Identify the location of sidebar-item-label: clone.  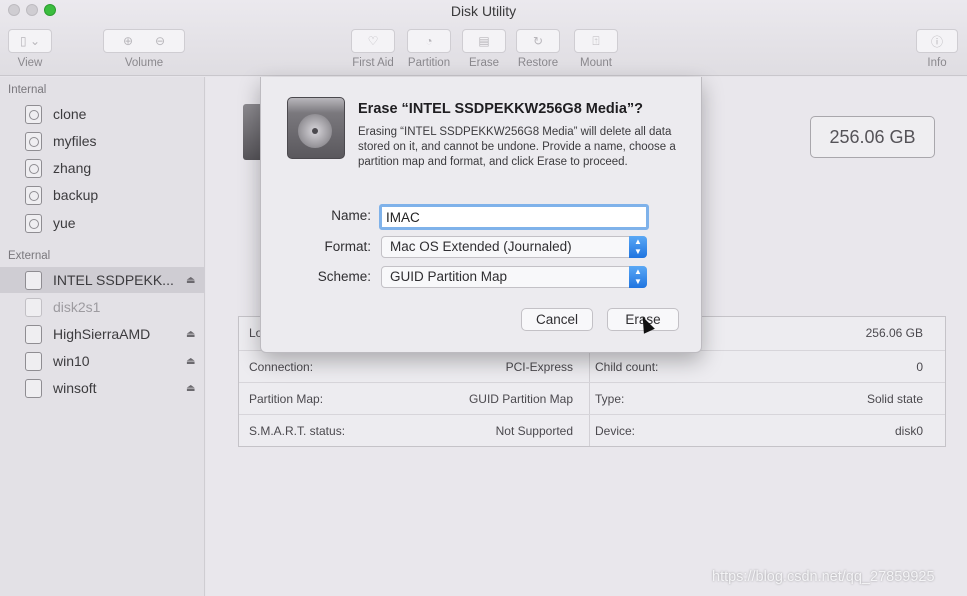
(70, 114).